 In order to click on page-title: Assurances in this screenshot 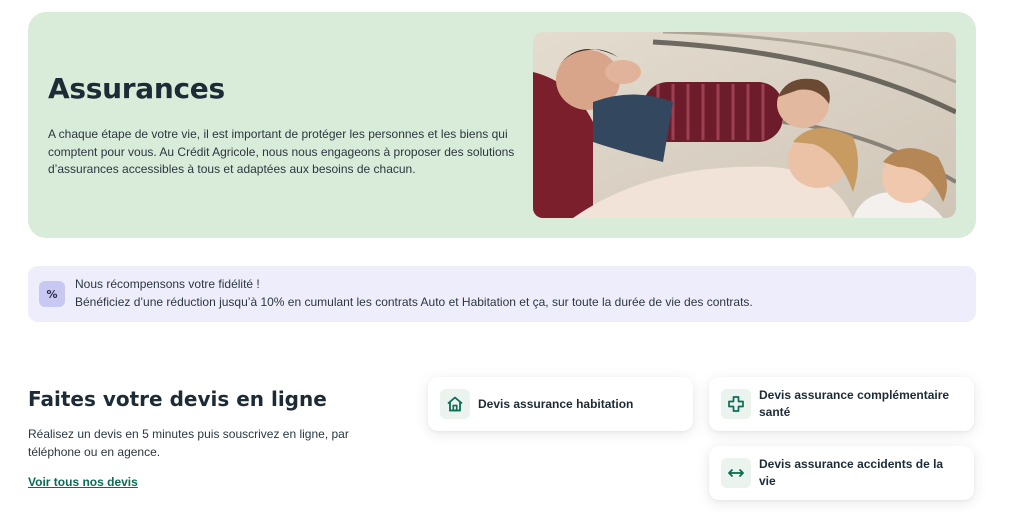, I will do `click(136, 88)`.